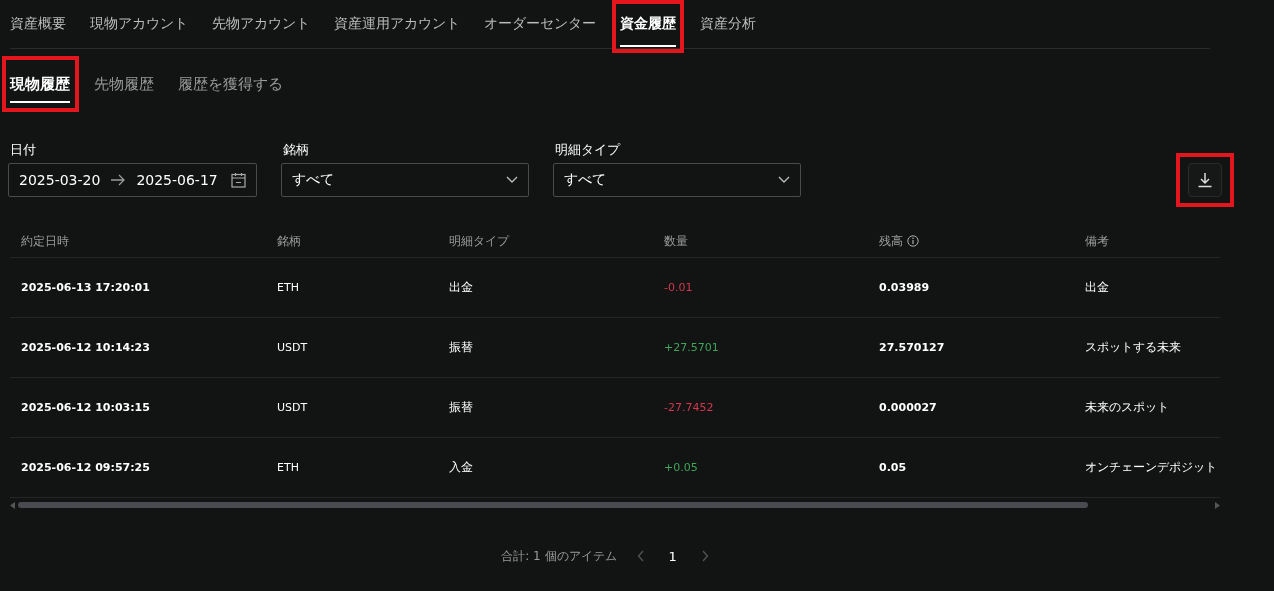 The image size is (1274, 591). I want to click on table-cell-text: 入金, so click(461, 467).